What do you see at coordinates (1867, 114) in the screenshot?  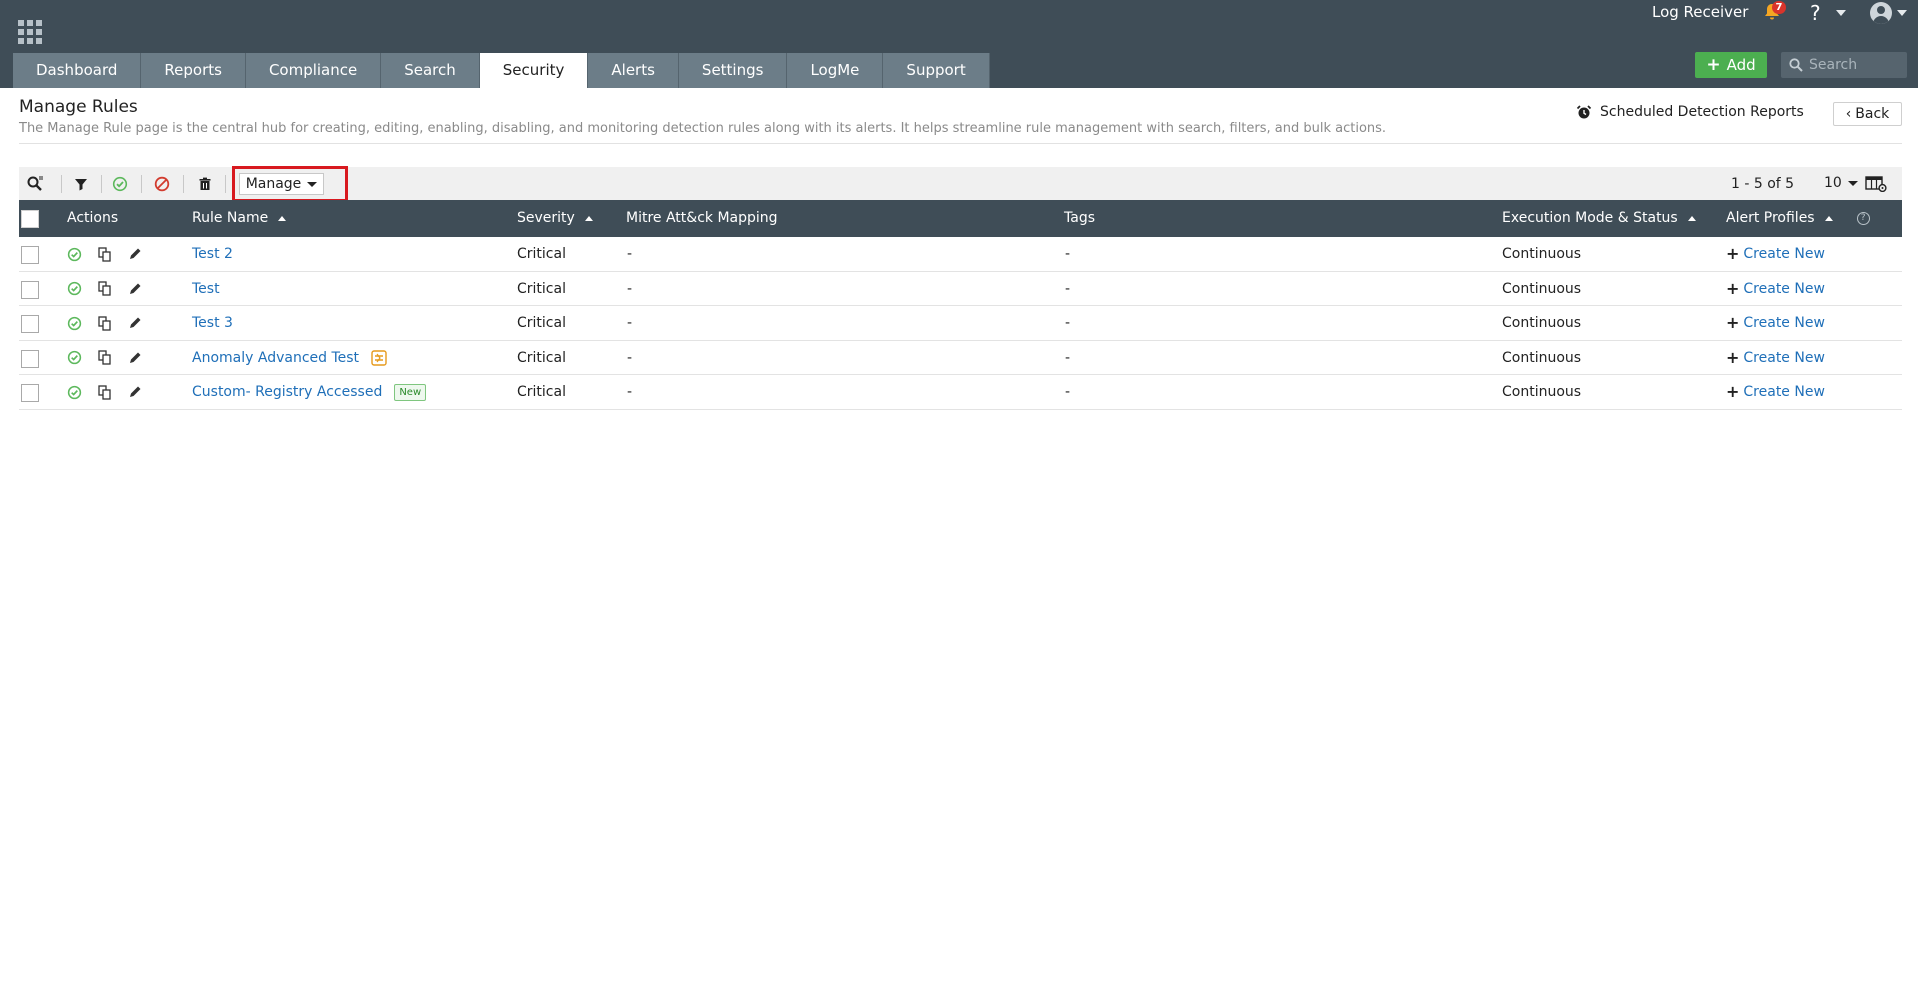 I see `back-button: ‹ Back` at bounding box center [1867, 114].